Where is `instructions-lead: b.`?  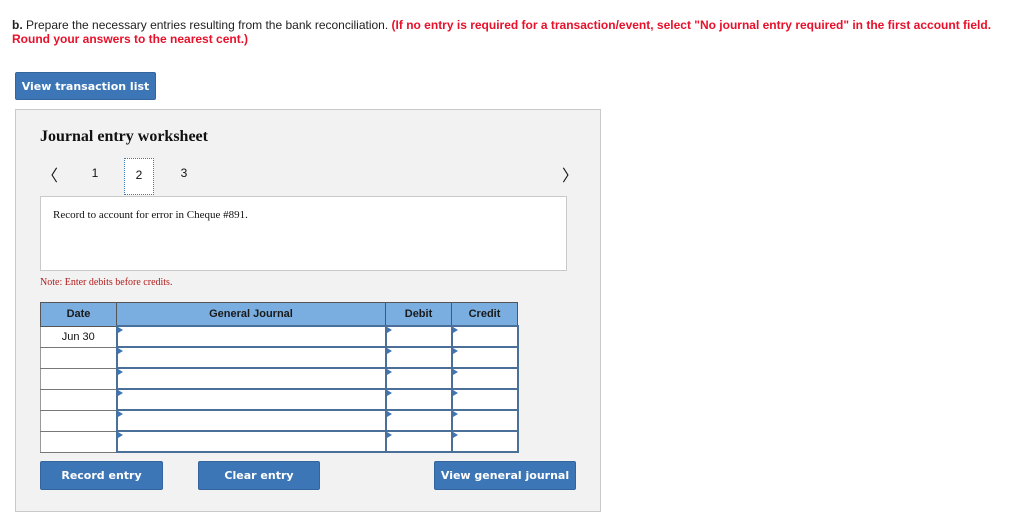
instructions-lead: b. is located at coordinates (17, 25).